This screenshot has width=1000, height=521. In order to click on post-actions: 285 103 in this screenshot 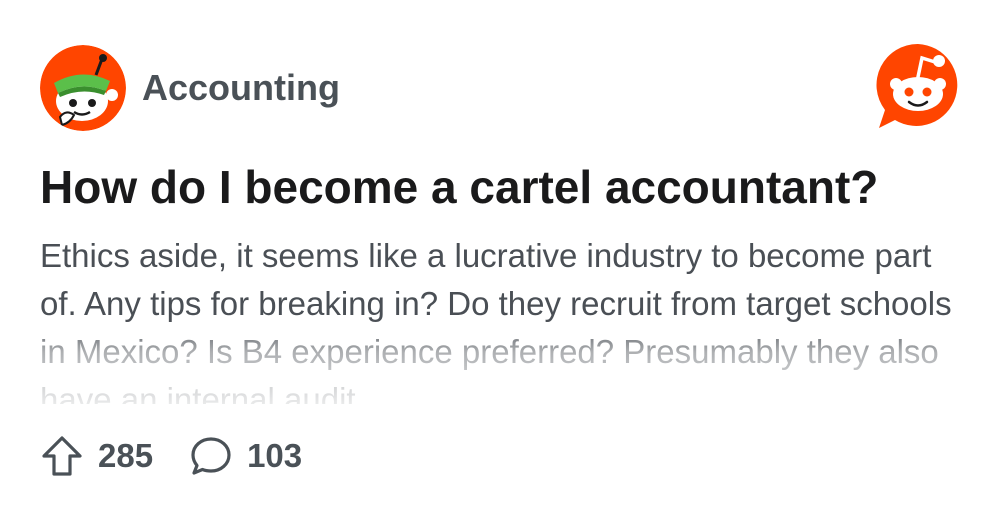, I will do `click(171, 456)`.